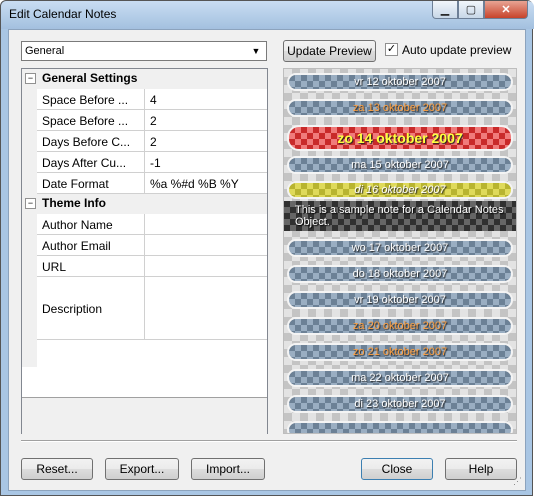 This screenshot has height=498, width=535. I want to click on category-label: General Settings, so click(90, 78).